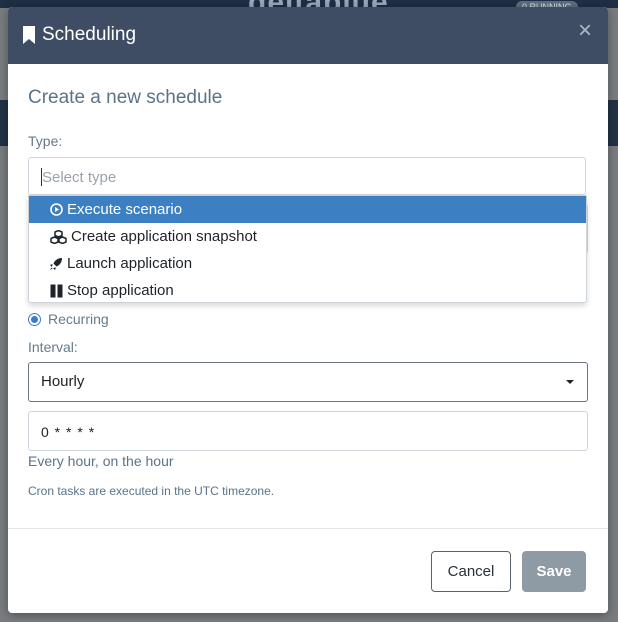 This screenshot has height=622, width=618. I want to click on interval-label: Interval:, so click(53, 347).